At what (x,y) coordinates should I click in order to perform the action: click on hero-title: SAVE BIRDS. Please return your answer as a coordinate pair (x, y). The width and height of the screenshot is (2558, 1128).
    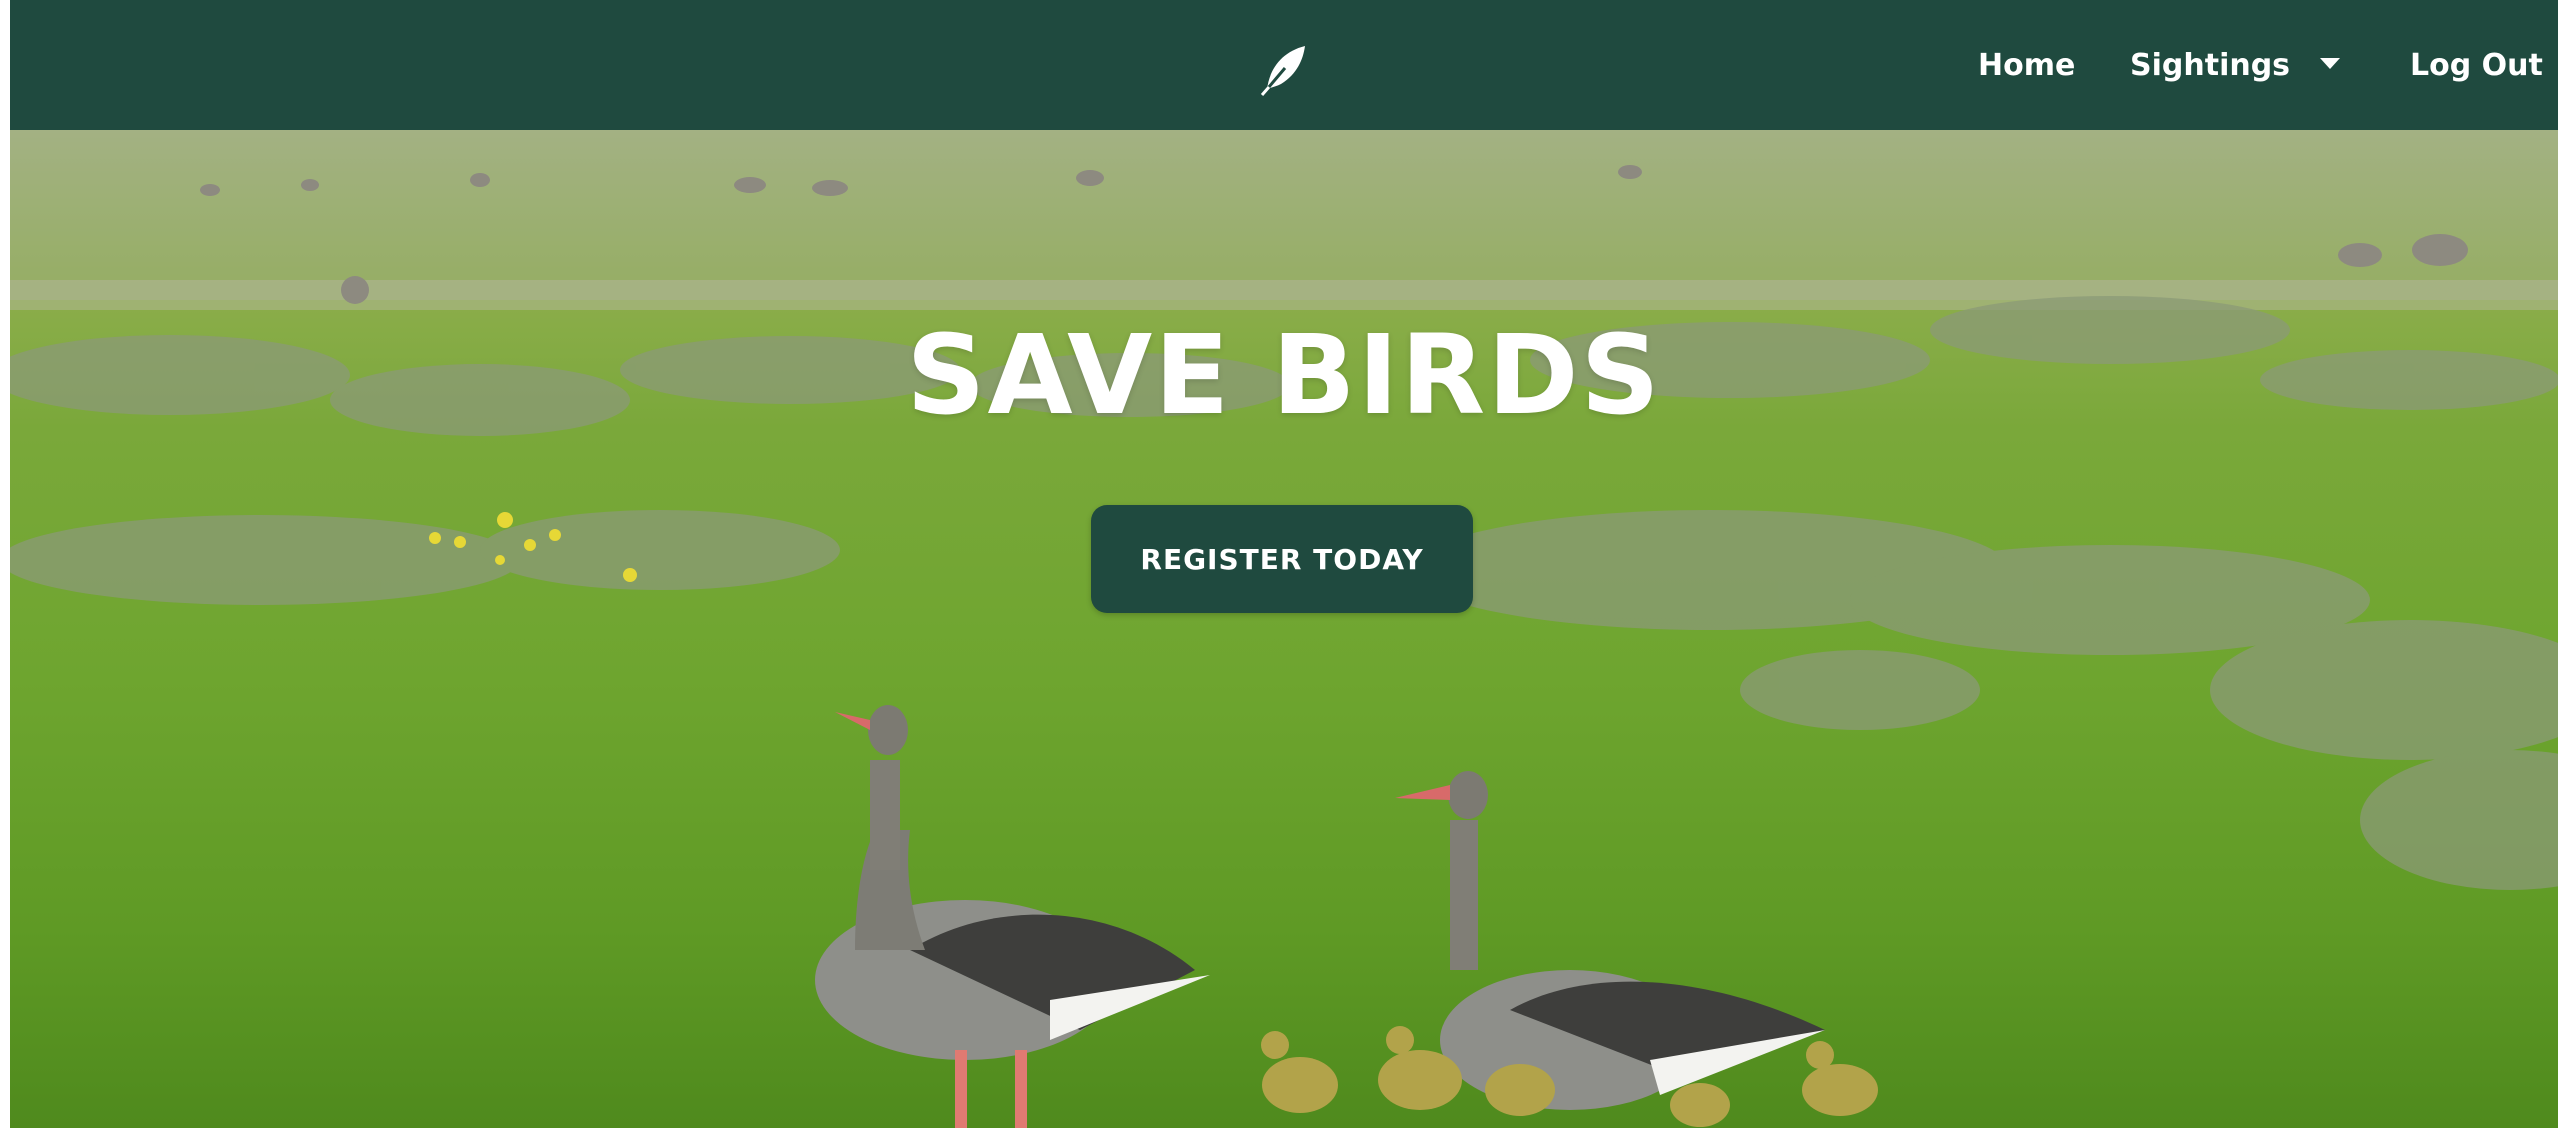
    Looking at the image, I should click on (1284, 375).